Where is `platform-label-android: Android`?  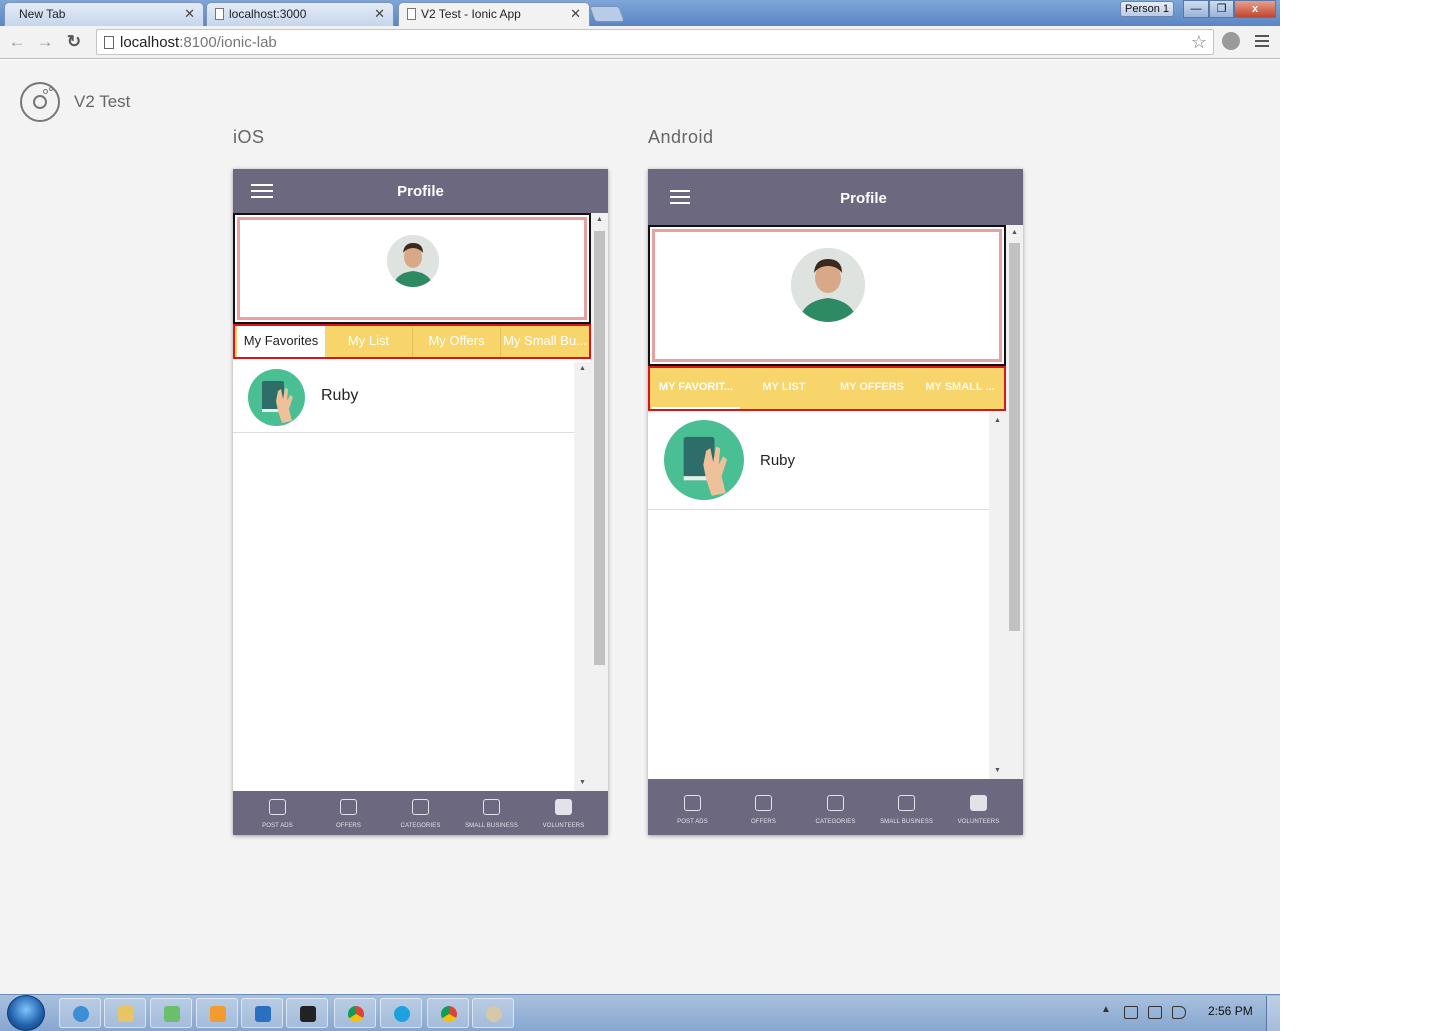 platform-label-android: Android is located at coordinates (681, 137).